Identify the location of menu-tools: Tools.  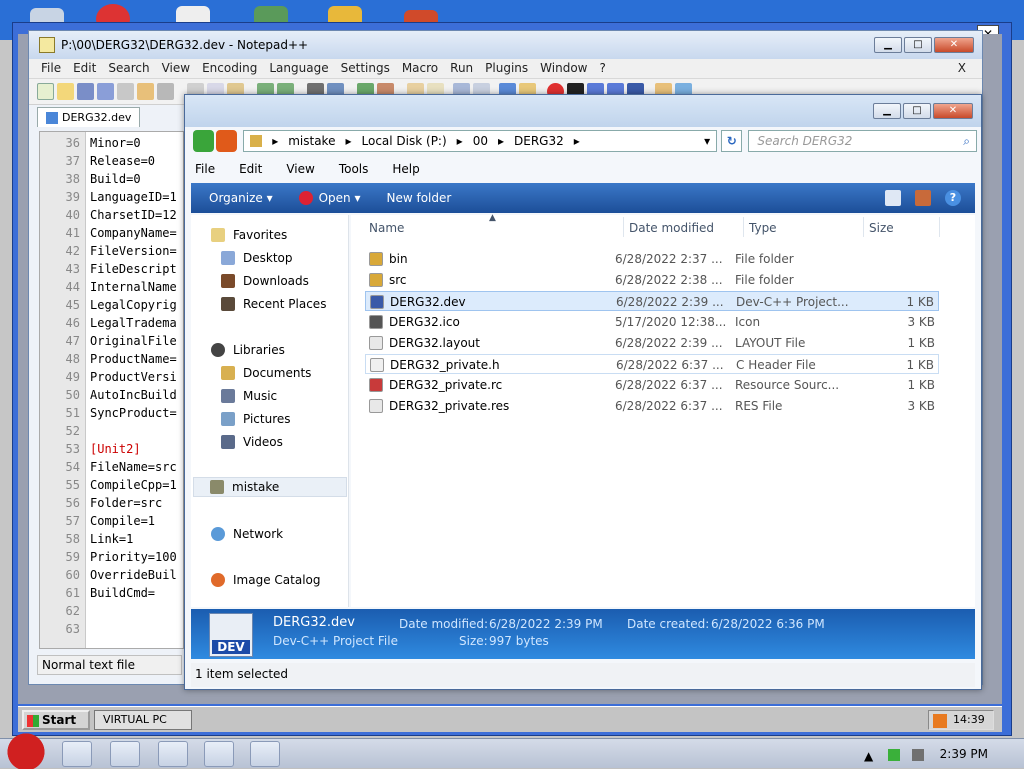
(354, 171).